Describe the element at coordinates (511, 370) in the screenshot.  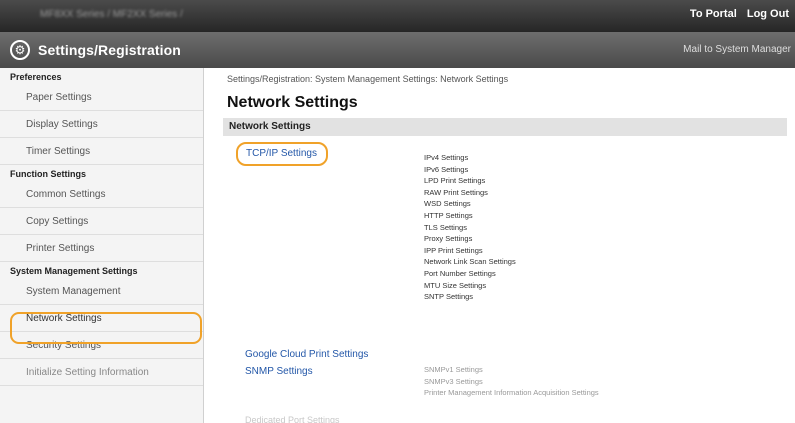
I see `list-item: SNMPv1 Settings` at that location.